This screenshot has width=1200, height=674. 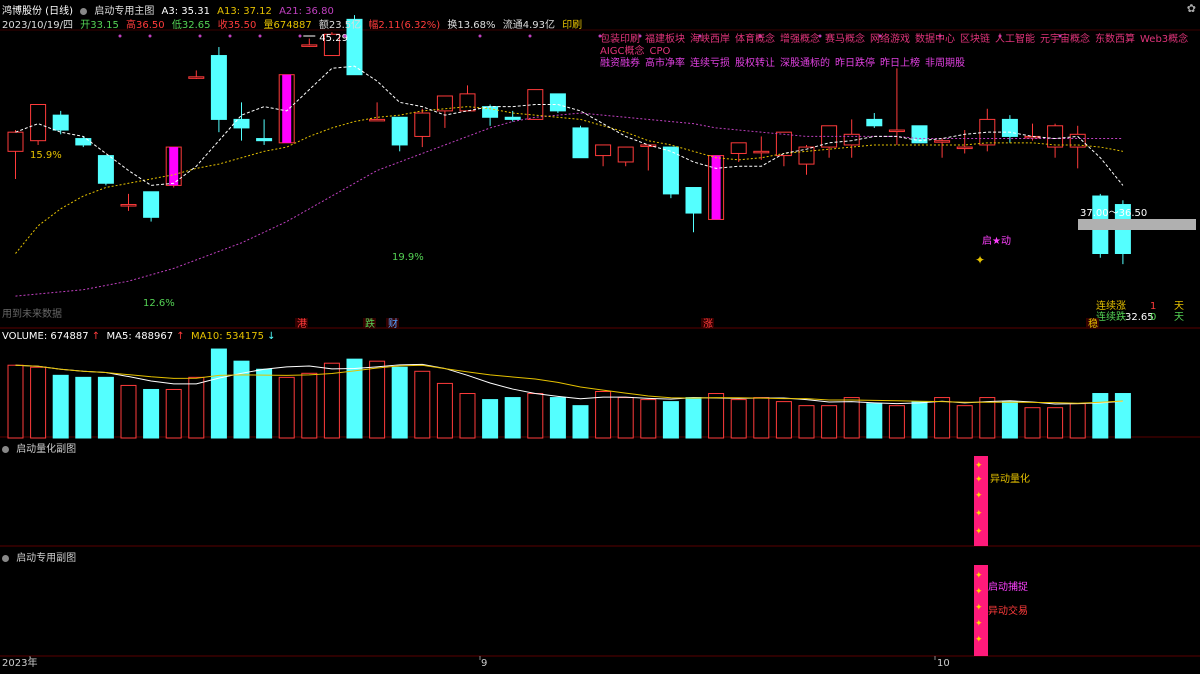 I want to click on x-label-year: 2023年, so click(x=19, y=662).